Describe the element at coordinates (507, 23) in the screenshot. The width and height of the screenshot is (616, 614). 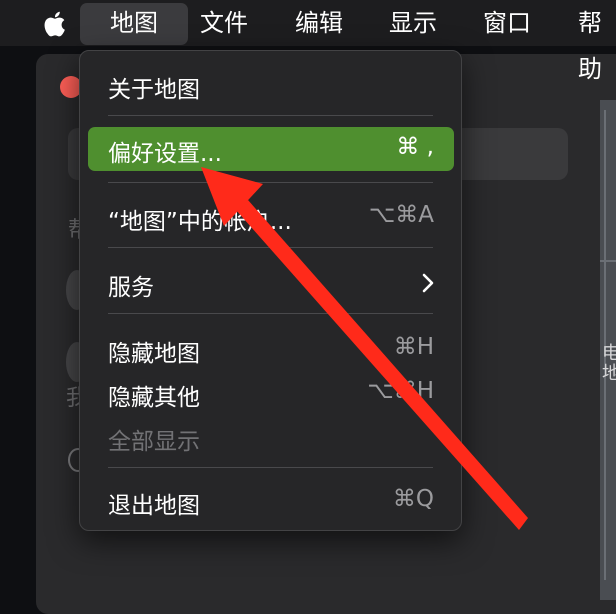
I see `menu-window: 窗口` at that location.